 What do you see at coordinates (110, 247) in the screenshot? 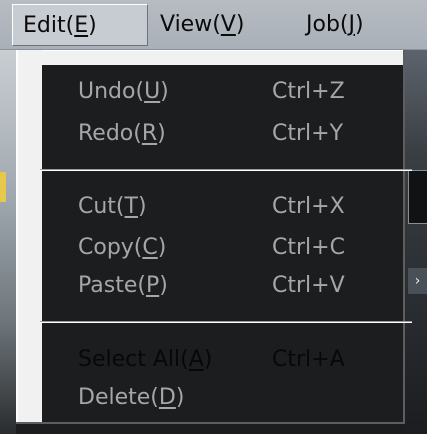
I see `copy-text: Copy(` at bounding box center [110, 247].